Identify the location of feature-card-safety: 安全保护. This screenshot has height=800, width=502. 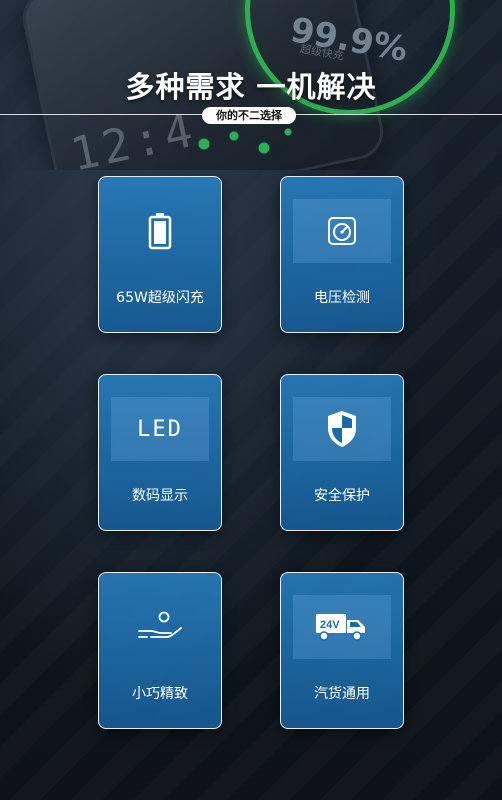
(342, 452).